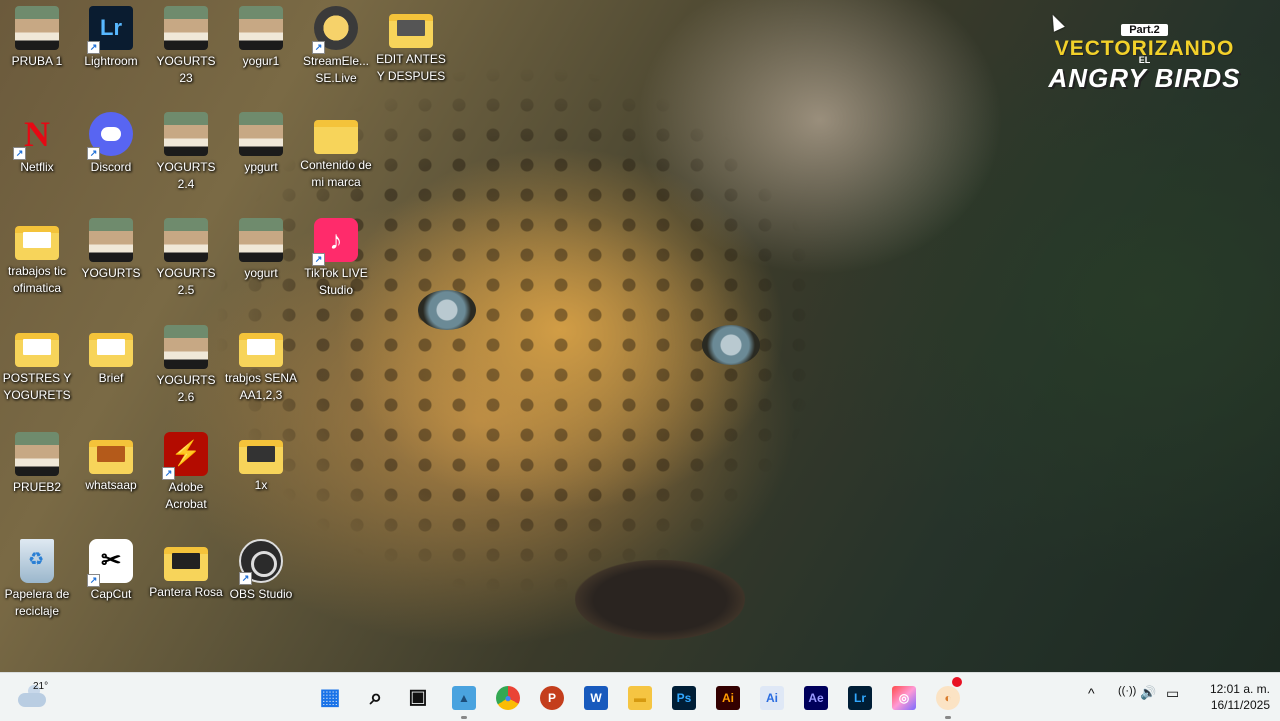 This screenshot has width=1280, height=721. Describe the element at coordinates (447, 310) in the screenshot. I see `jaguar-left-eye` at that location.